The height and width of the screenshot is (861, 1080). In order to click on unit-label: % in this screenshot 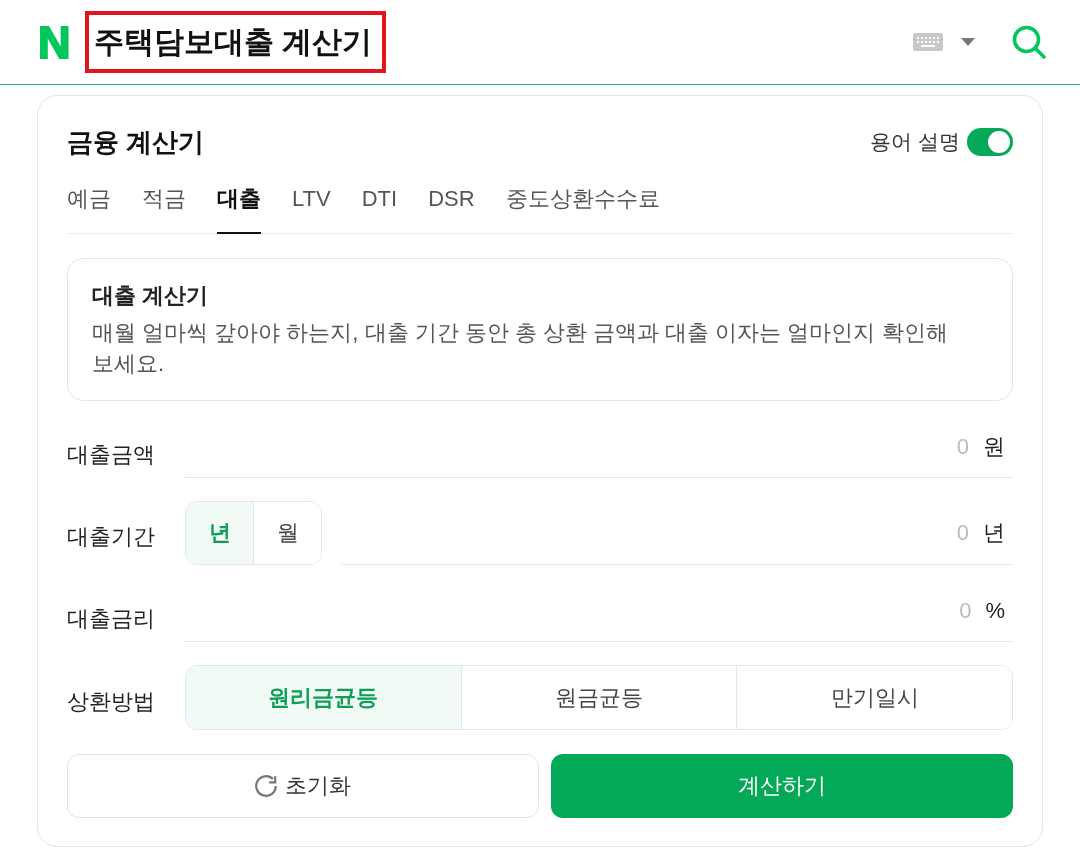, I will do `click(995, 610)`.